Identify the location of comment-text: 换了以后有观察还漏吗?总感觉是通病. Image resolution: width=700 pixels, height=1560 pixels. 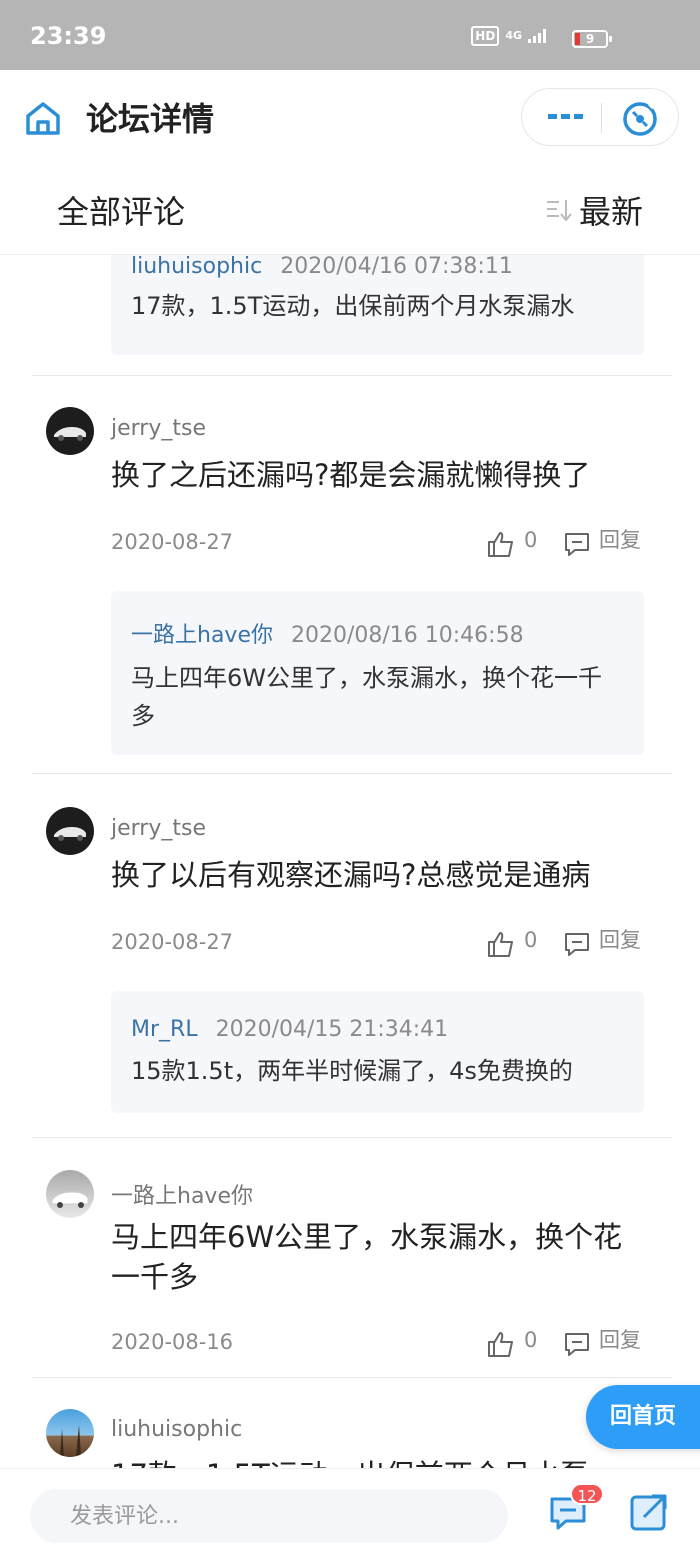
(351, 875).